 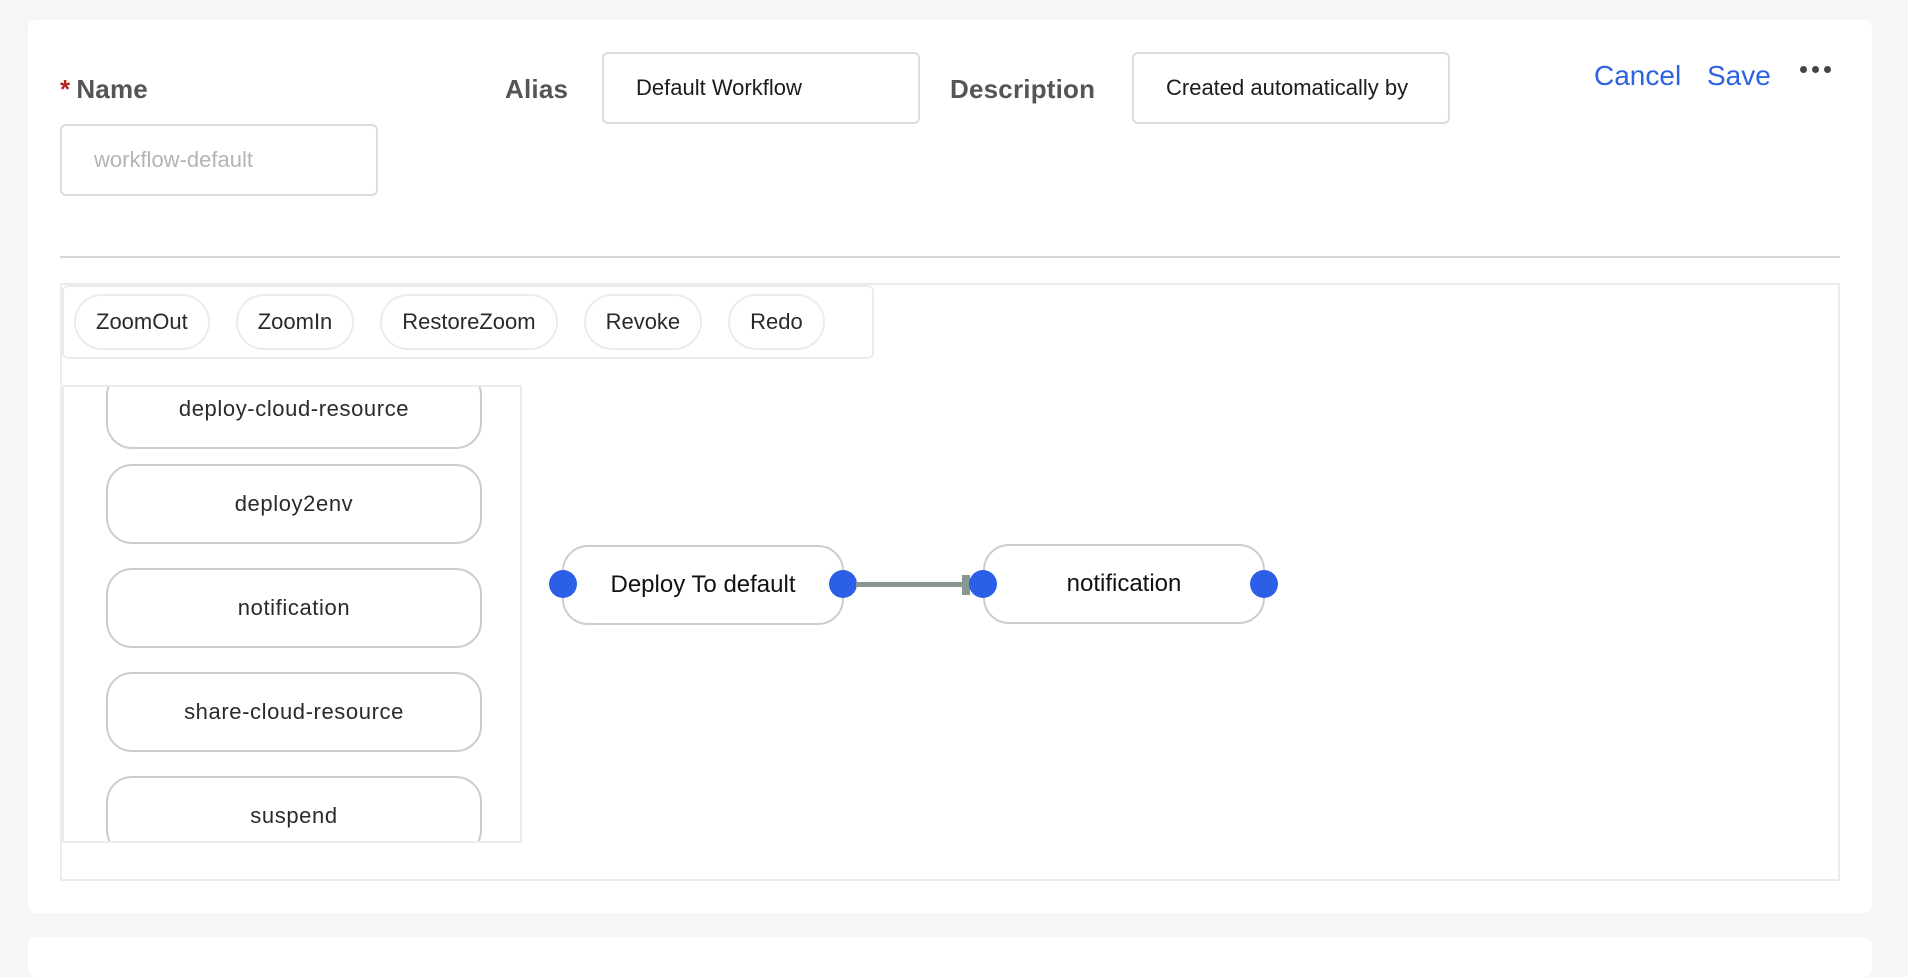 What do you see at coordinates (537, 89) in the screenshot?
I see `alias-label: Alias` at bounding box center [537, 89].